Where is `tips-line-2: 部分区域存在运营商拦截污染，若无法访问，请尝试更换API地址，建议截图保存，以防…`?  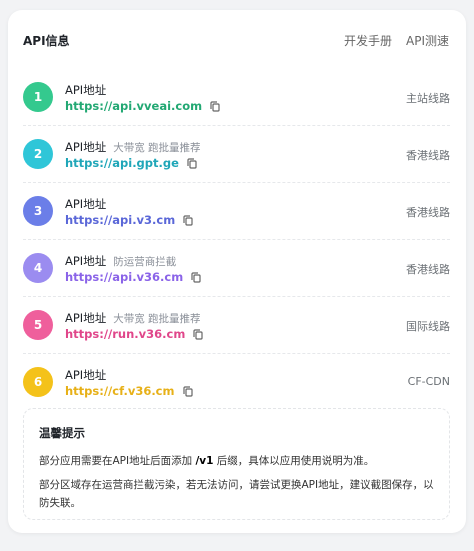
tips-line-2: 部分区域存在运营商拦截污染，若无法访问，请尝试更换API地址，建议截图保存，以防… is located at coordinates (236, 494).